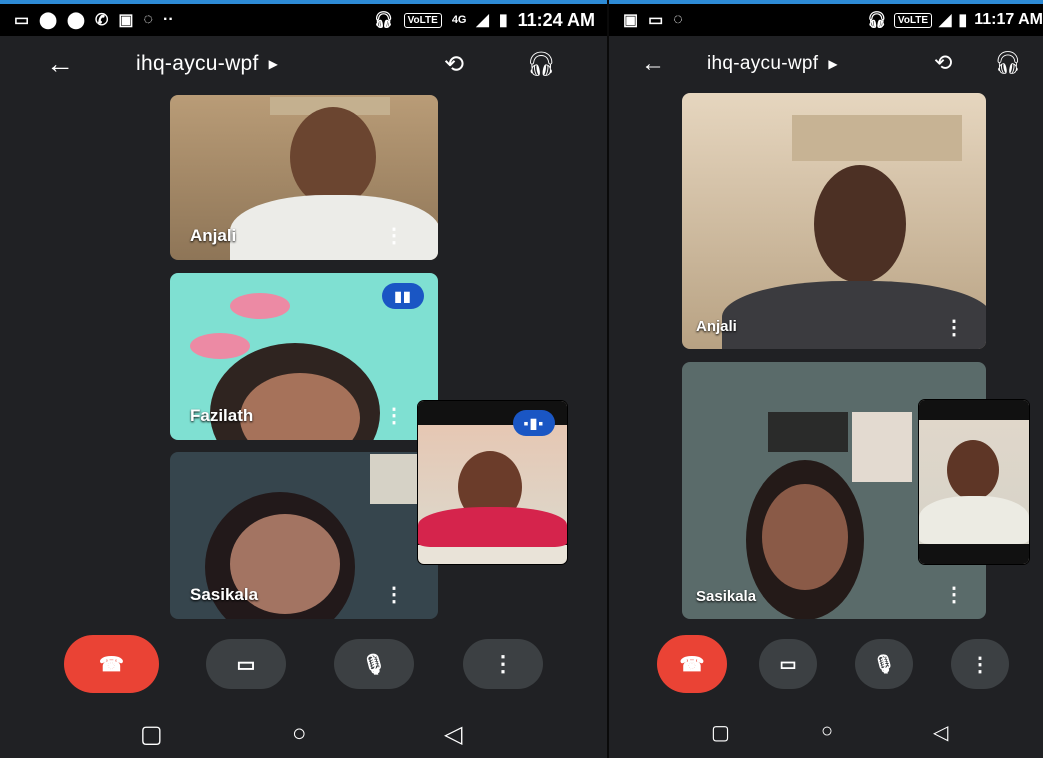 The image size is (1043, 758). What do you see at coordinates (534, 423) in the screenshot?
I see `speaking-indicator-icon: ▪▮▪` at bounding box center [534, 423].